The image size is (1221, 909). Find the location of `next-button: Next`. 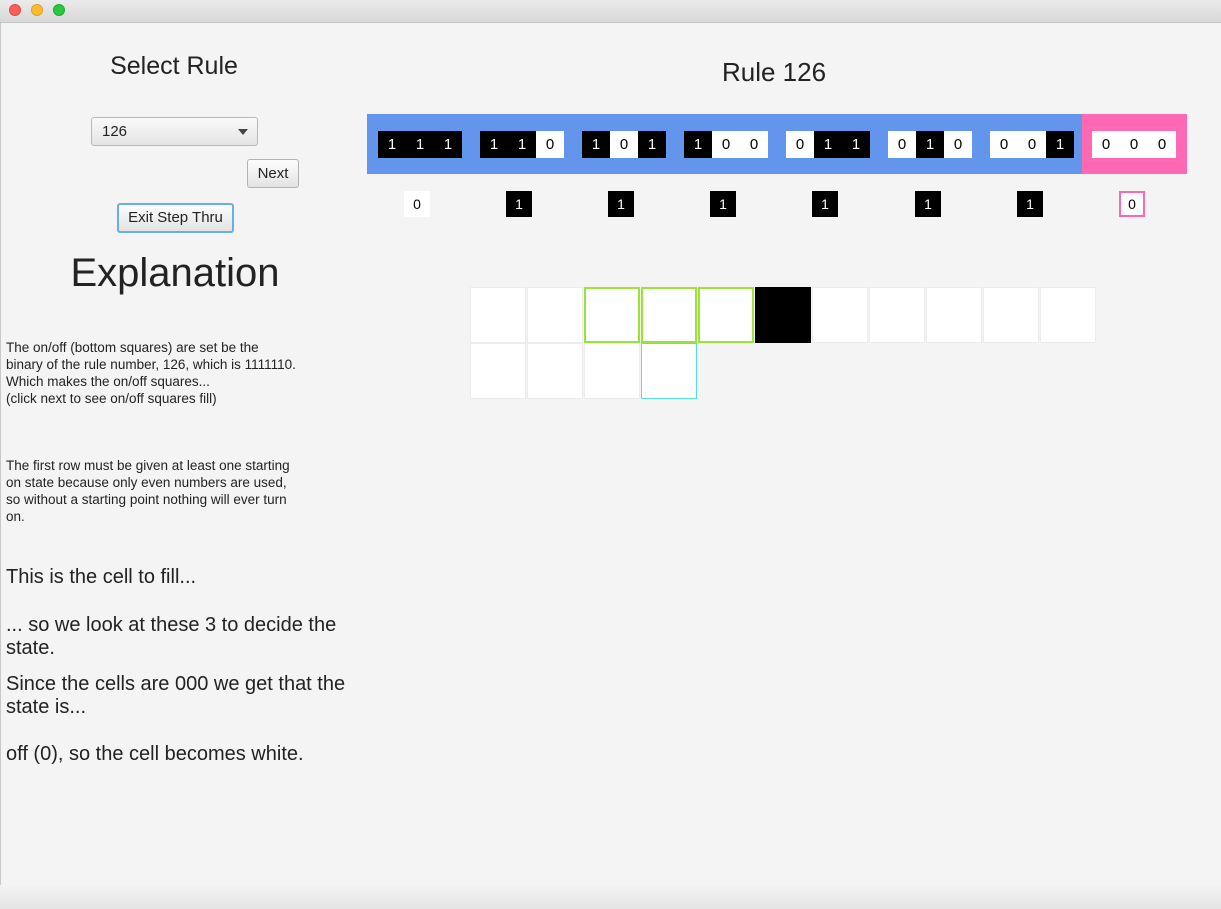

next-button: Next is located at coordinates (273, 173).